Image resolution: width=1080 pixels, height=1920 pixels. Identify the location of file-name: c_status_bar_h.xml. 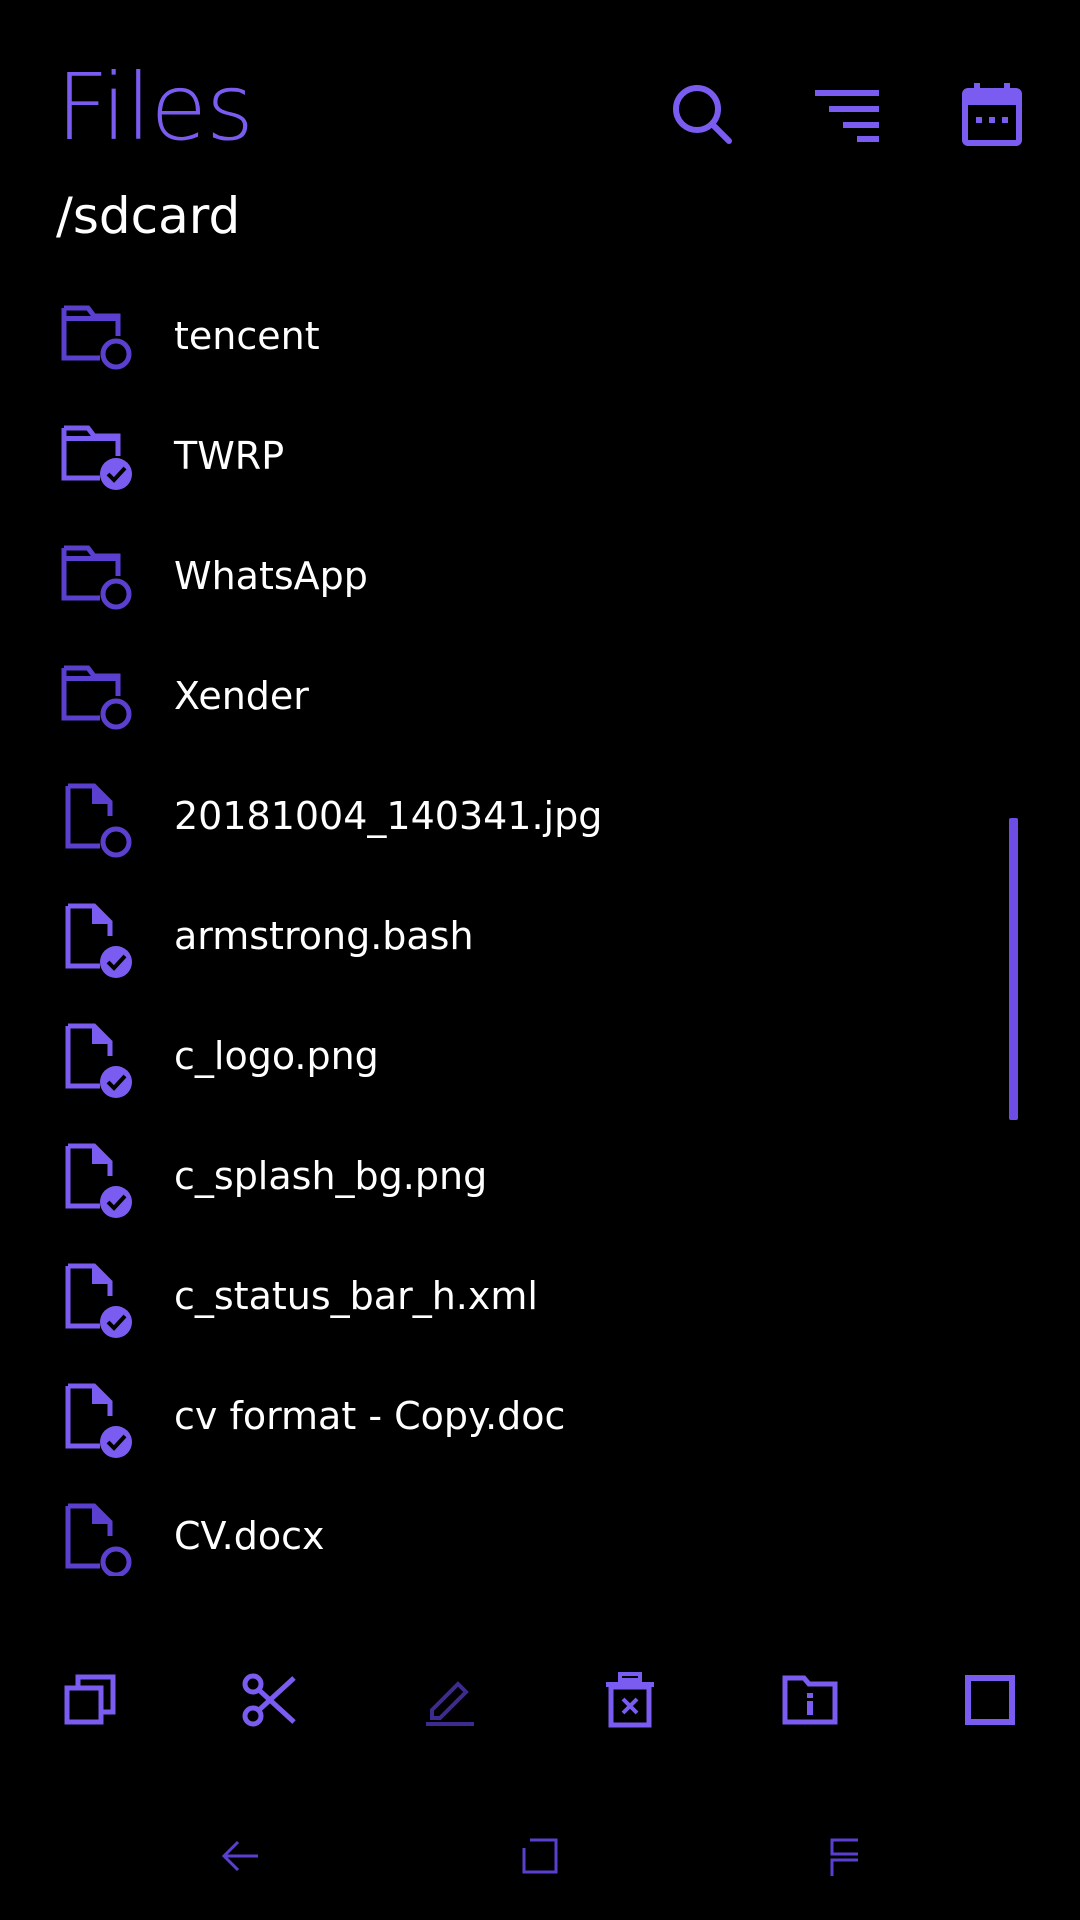
(356, 1296).